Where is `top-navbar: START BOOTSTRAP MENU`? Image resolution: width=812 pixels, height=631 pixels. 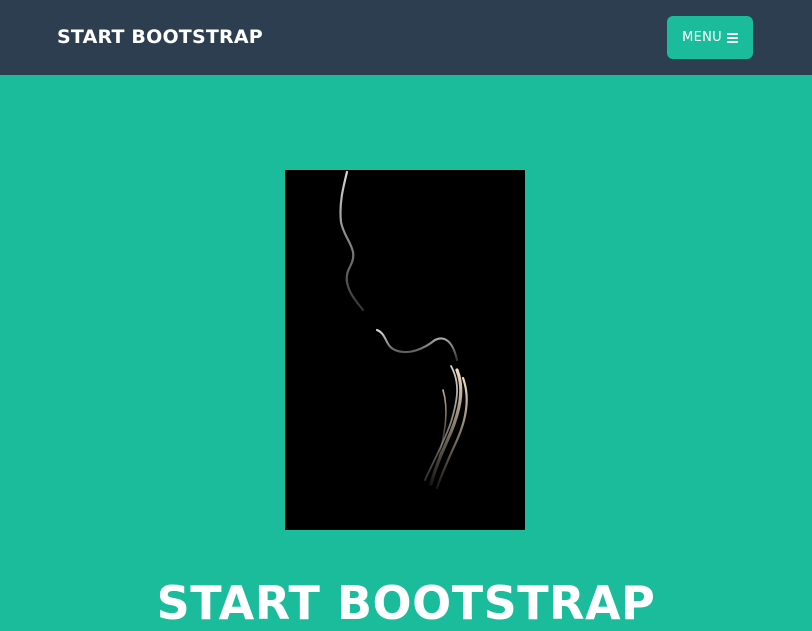
top-navbar: START BOOTSTRAP MENU is located at coordinates (406, 37).